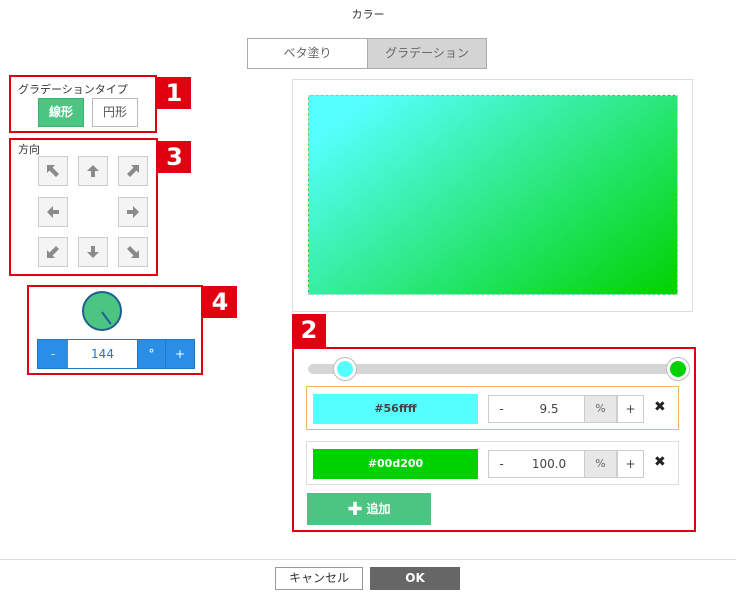 The width and height of the screenshot is (736, 595). I want to click on direction-up-button, so click(93, 171).